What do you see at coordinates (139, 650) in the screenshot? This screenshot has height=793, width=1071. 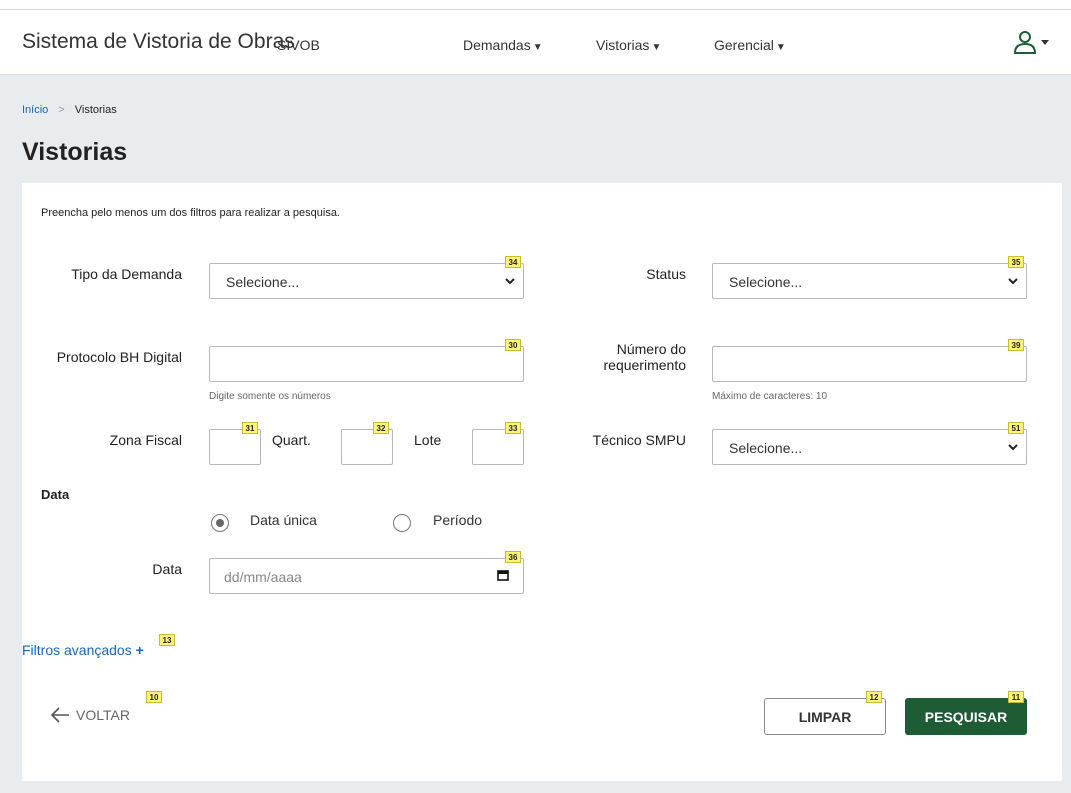 I see `plus-icon: +` at bounding box center [139, 650].